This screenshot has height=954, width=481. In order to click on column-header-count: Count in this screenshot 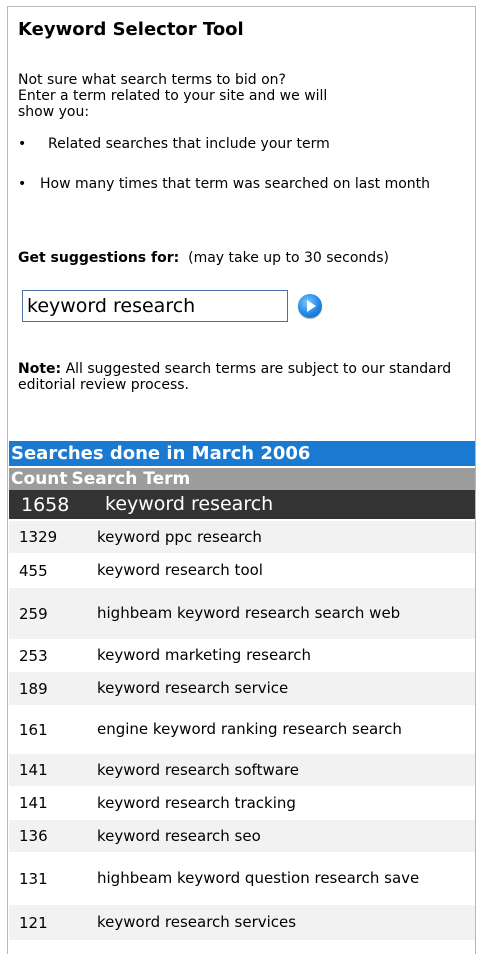, I will do `click(39, 479)`.